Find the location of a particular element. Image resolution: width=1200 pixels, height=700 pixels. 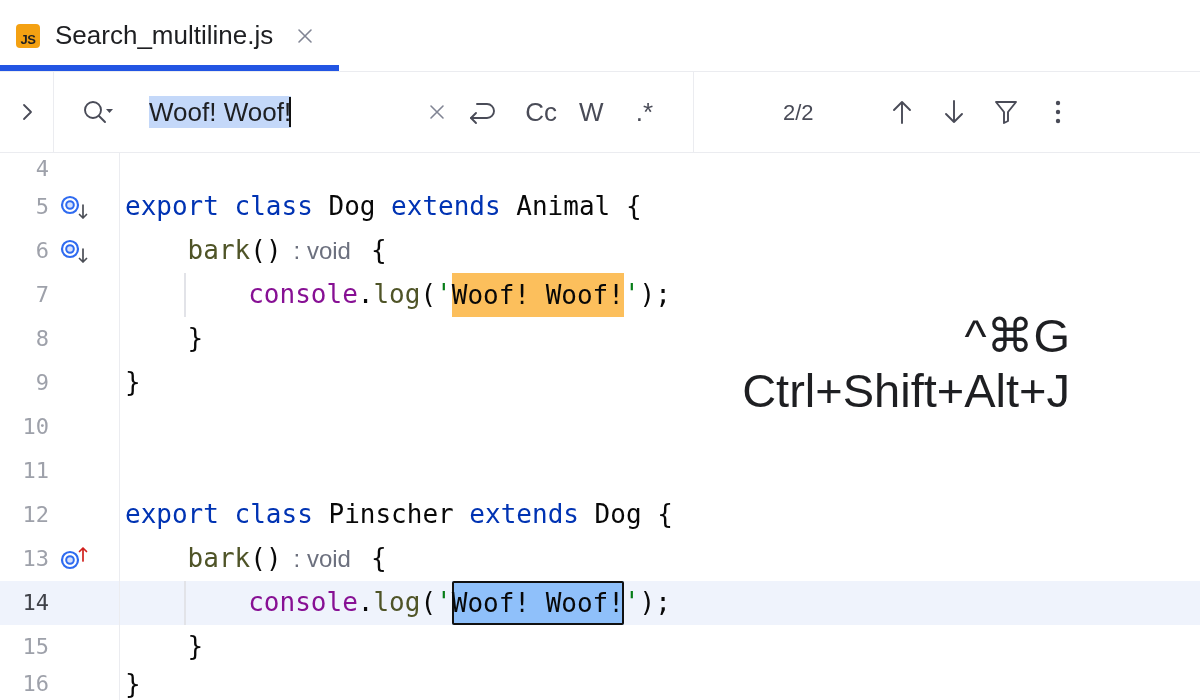

search-icon is located at coordinates (98, 112).